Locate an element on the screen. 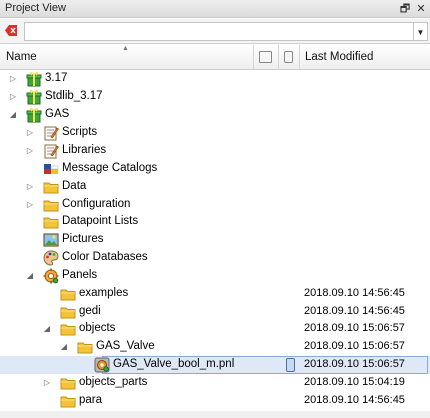  filter-bar: ▼ is located at coordinates (215, 31).